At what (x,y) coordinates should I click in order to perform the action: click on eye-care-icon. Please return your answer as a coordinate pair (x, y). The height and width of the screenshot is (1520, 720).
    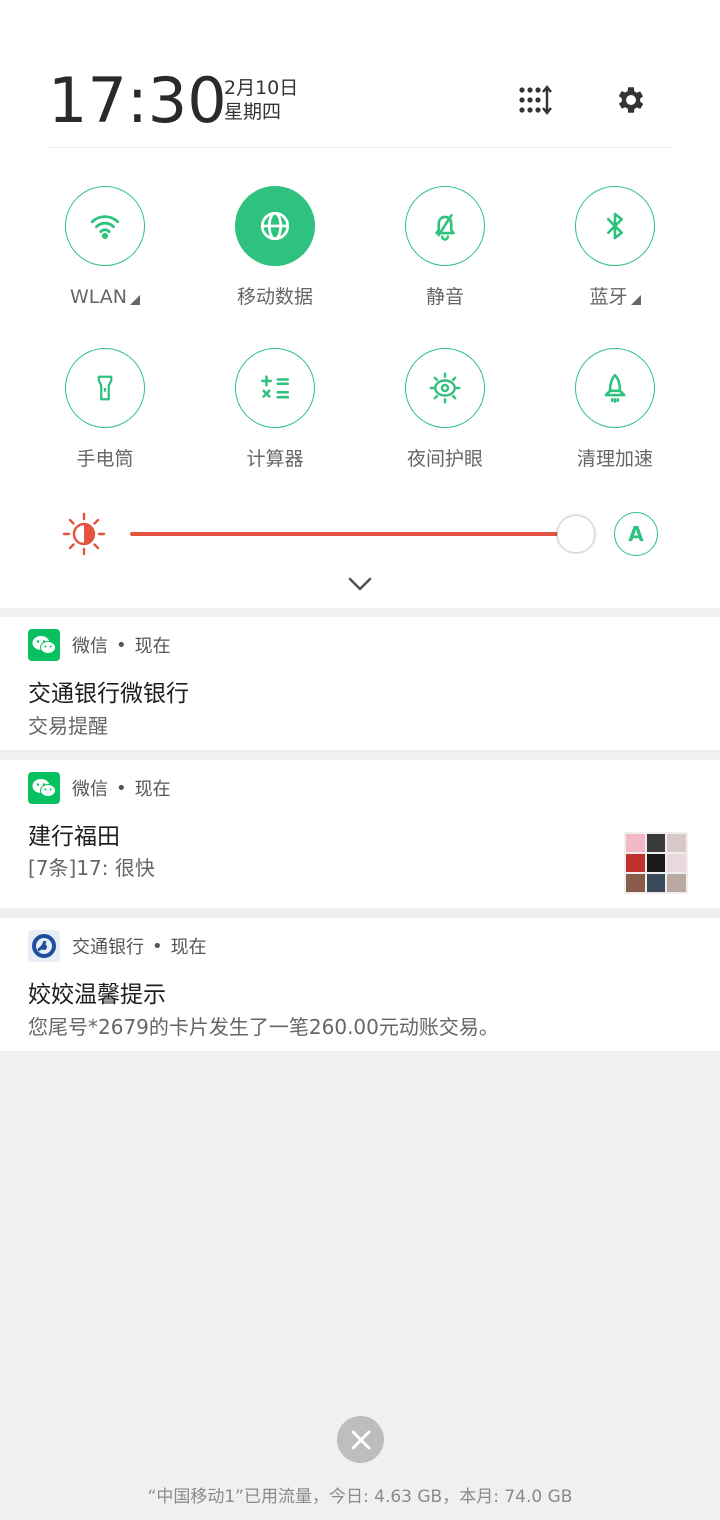
    Looking at the image, I should click on (445, 388).